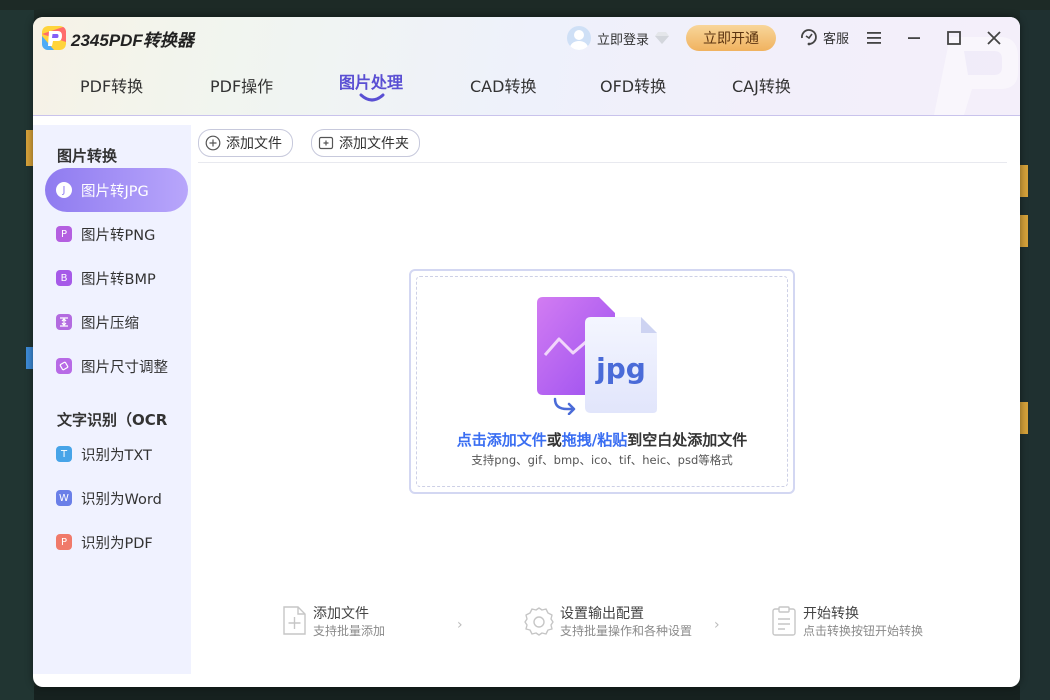  I want to click on app-title: 2345PDF转换器, so click(132, 40).